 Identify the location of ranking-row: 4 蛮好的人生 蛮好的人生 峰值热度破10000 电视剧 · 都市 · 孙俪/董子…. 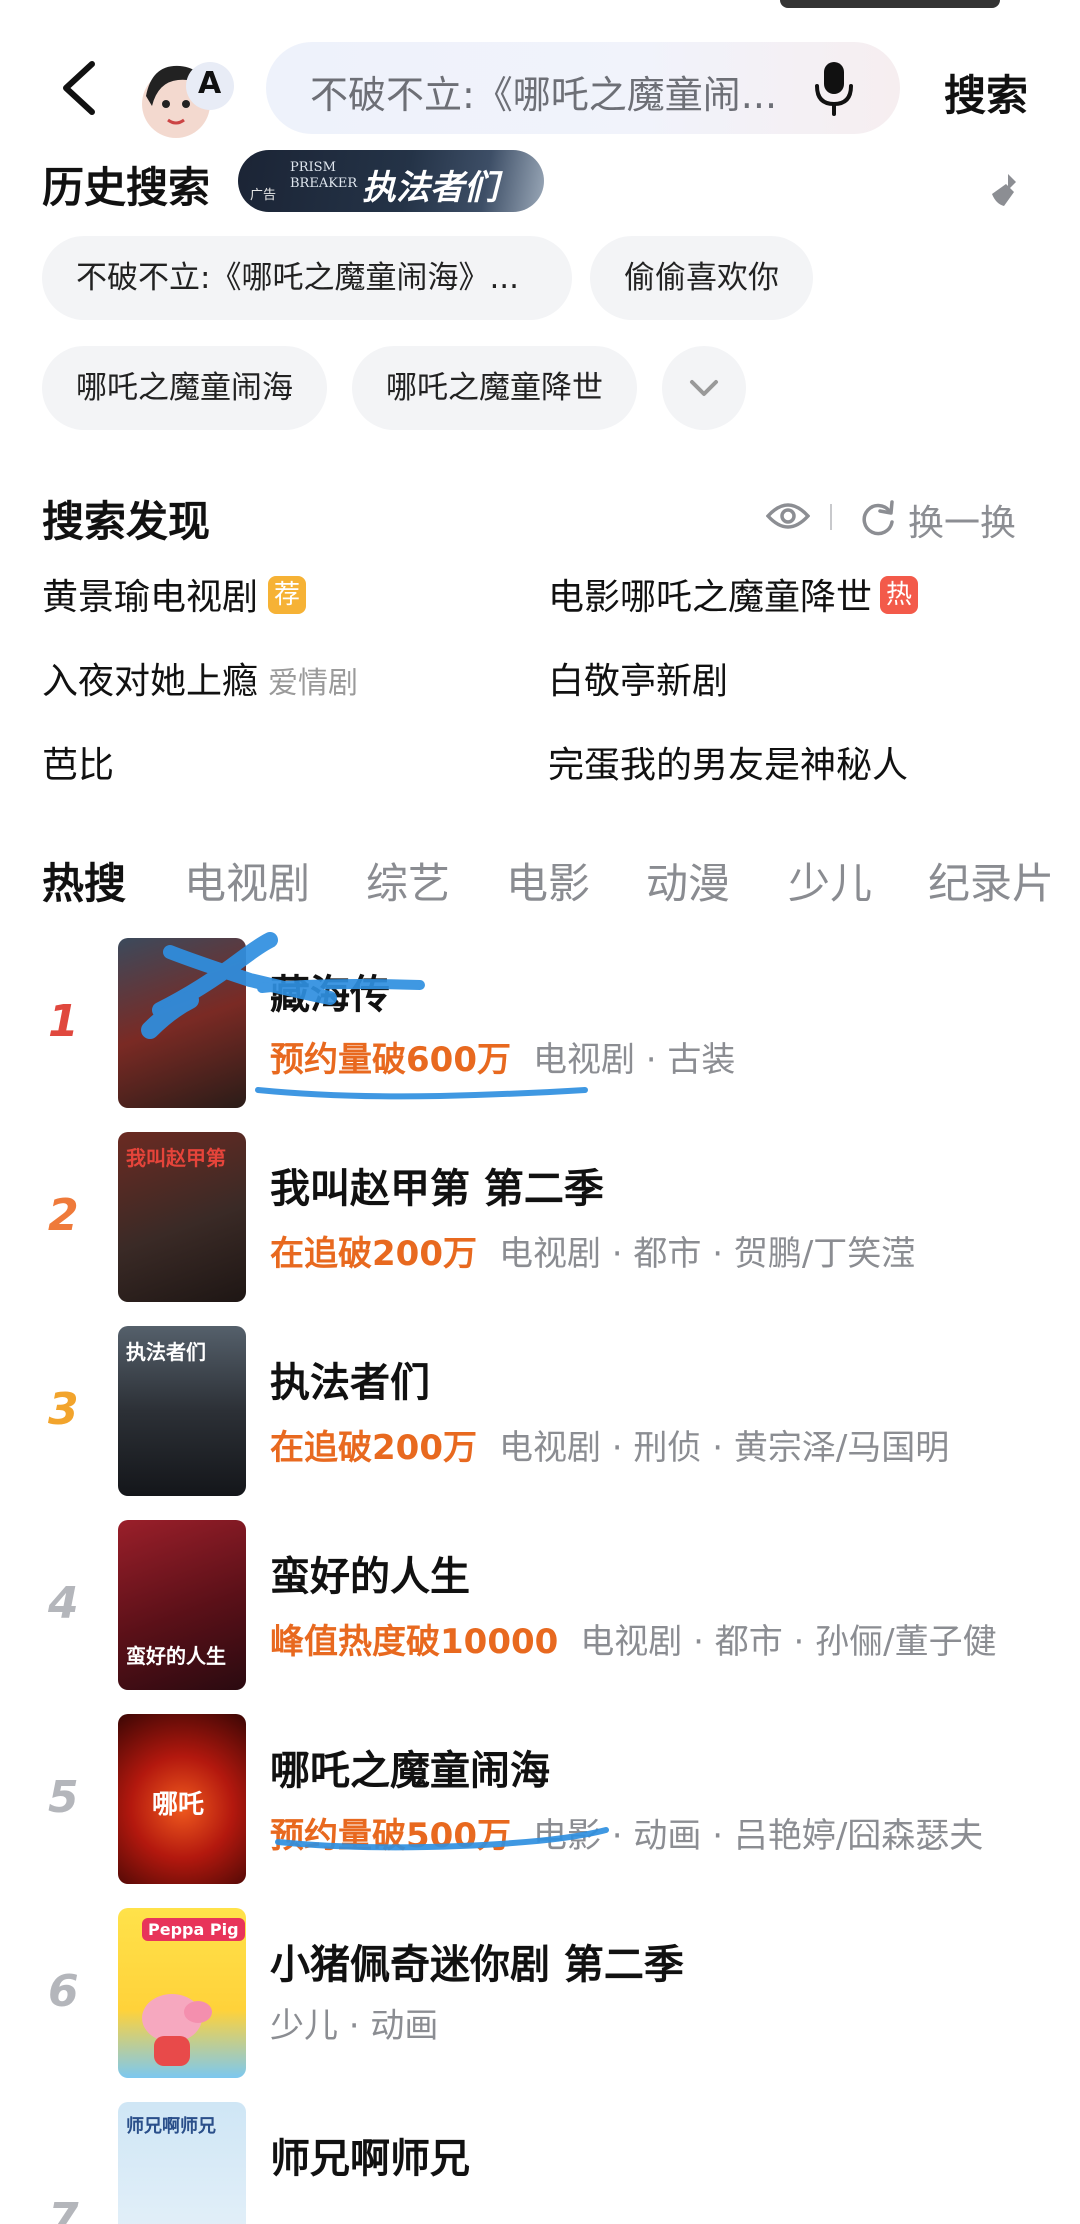
(540, 1605).